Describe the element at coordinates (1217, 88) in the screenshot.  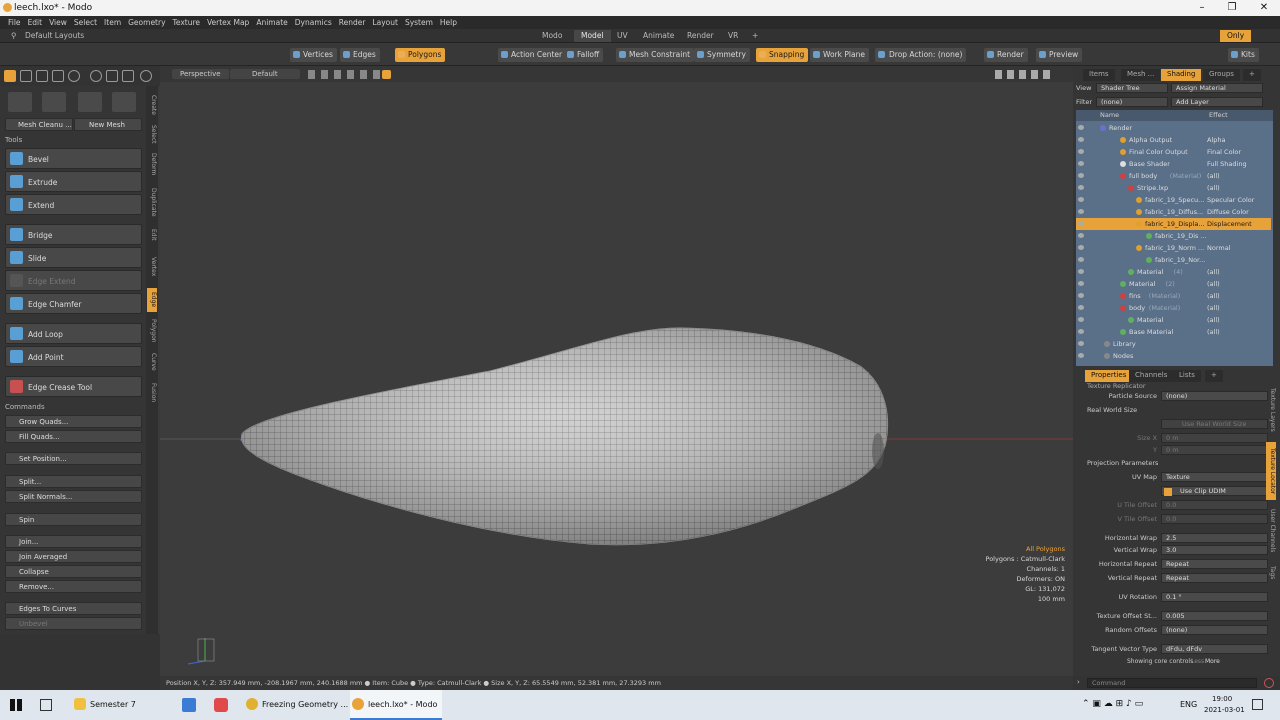
I see `assign-material-button: Assign Material` at that location.